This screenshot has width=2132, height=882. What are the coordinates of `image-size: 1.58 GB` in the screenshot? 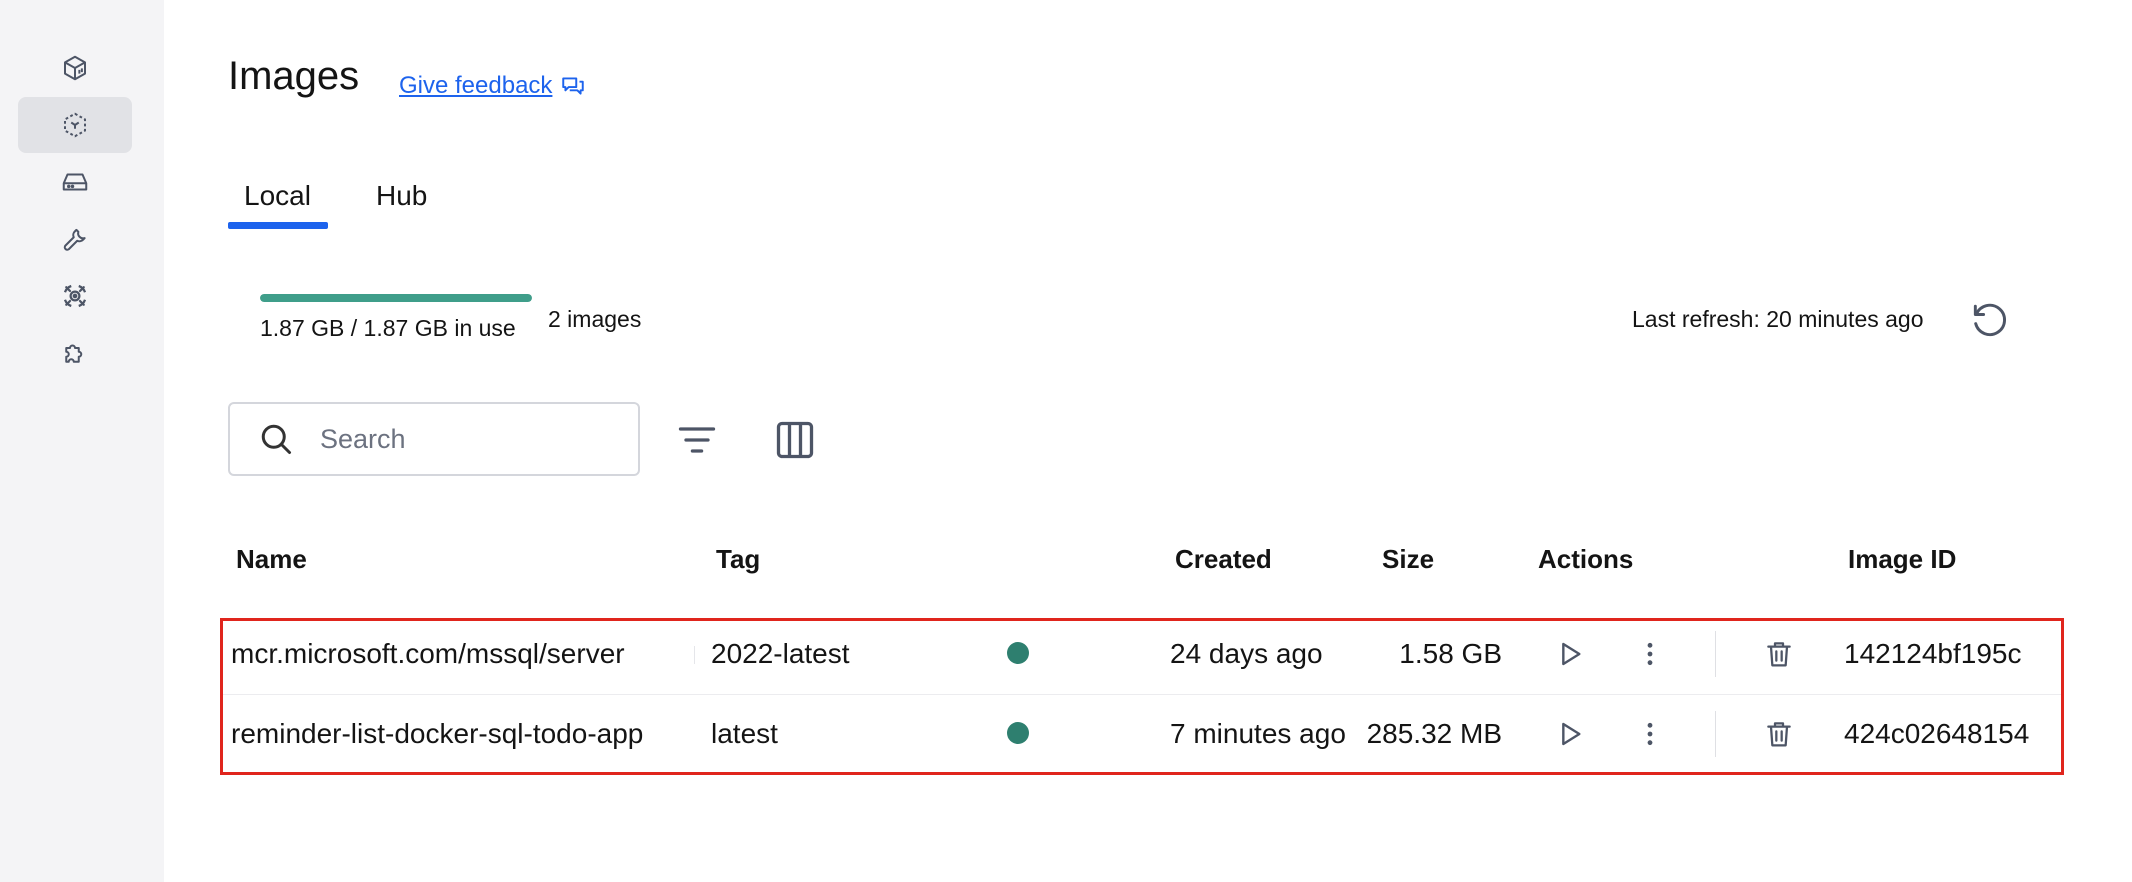 It's located at (1450, 653).